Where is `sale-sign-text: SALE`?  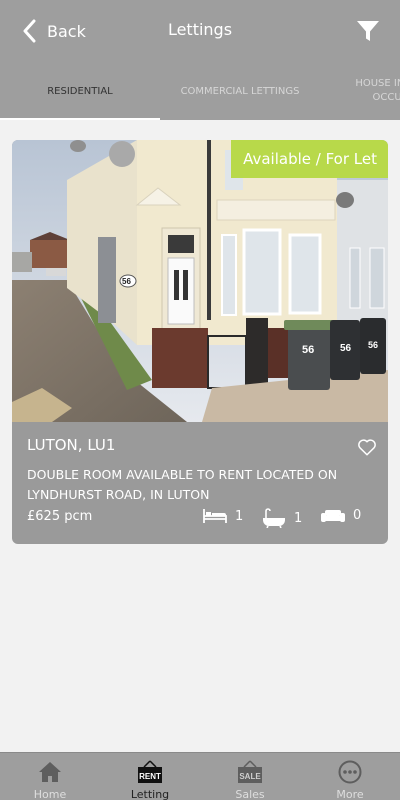 sale-sign-text: SALE is located at coordinates (250, 776).